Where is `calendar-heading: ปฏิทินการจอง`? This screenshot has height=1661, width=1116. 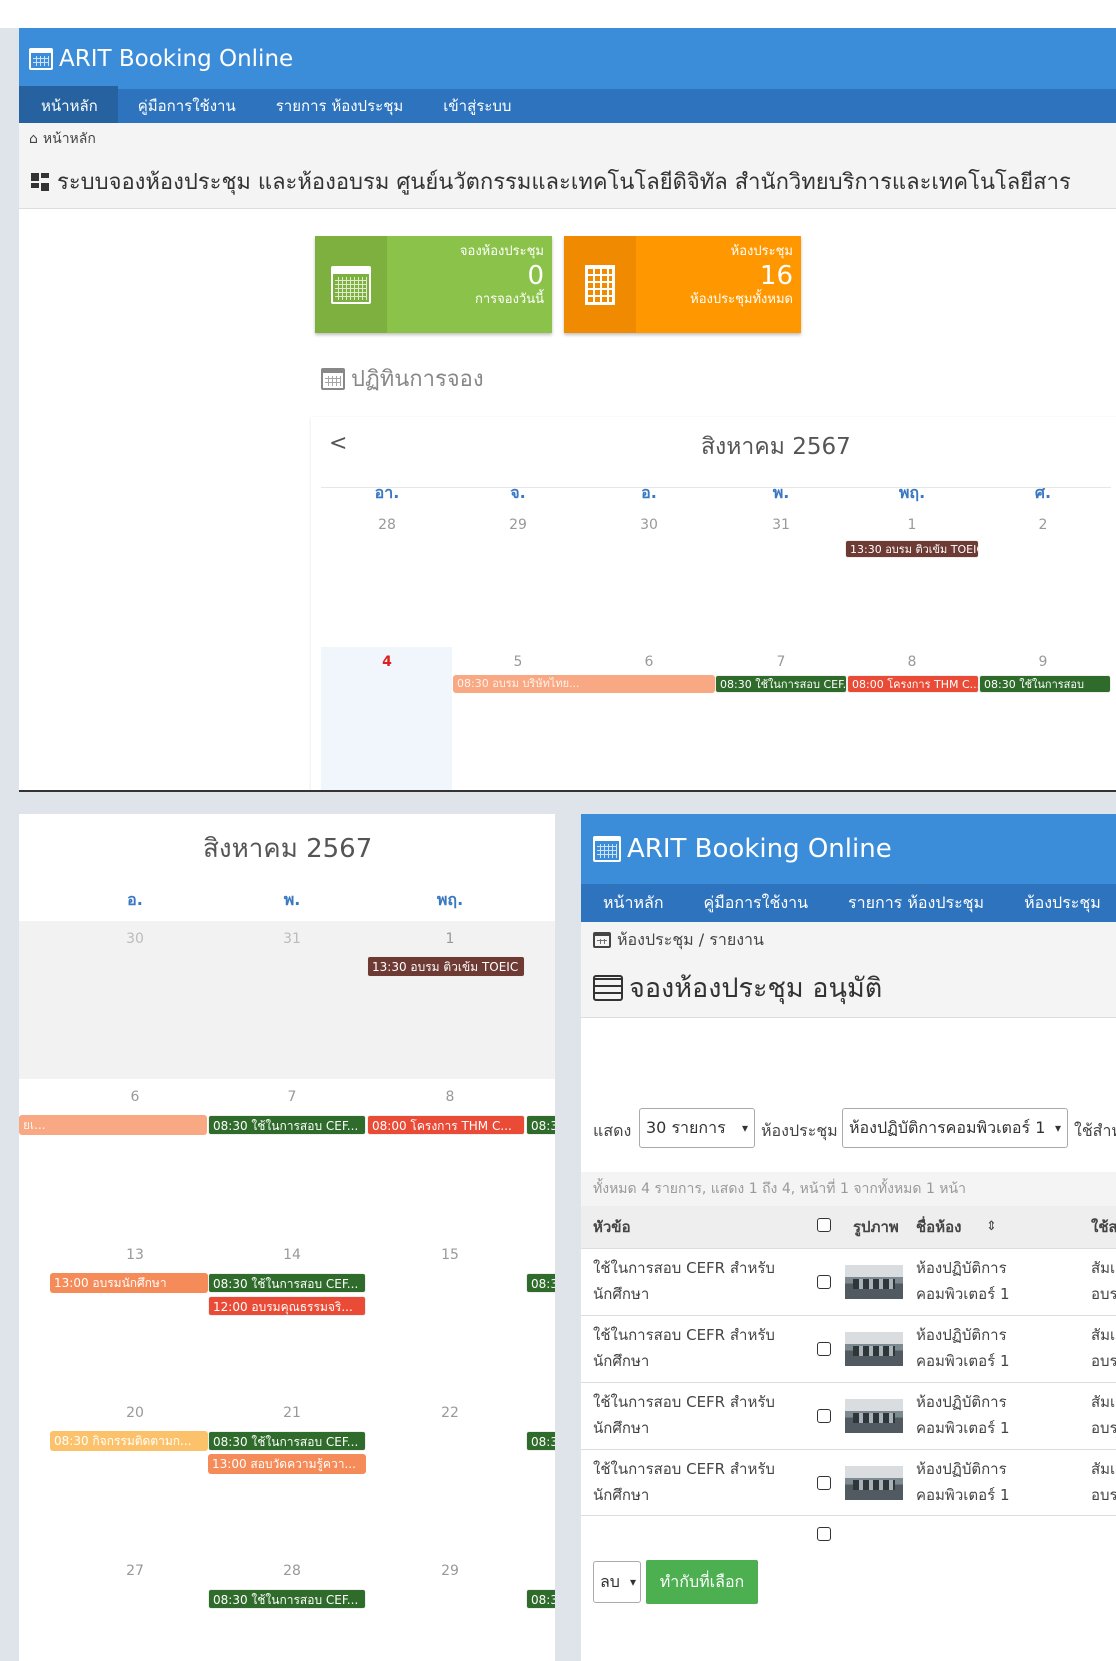
calendar-heading: ปฏิทินการจอง is located at coordinates (402, 378).